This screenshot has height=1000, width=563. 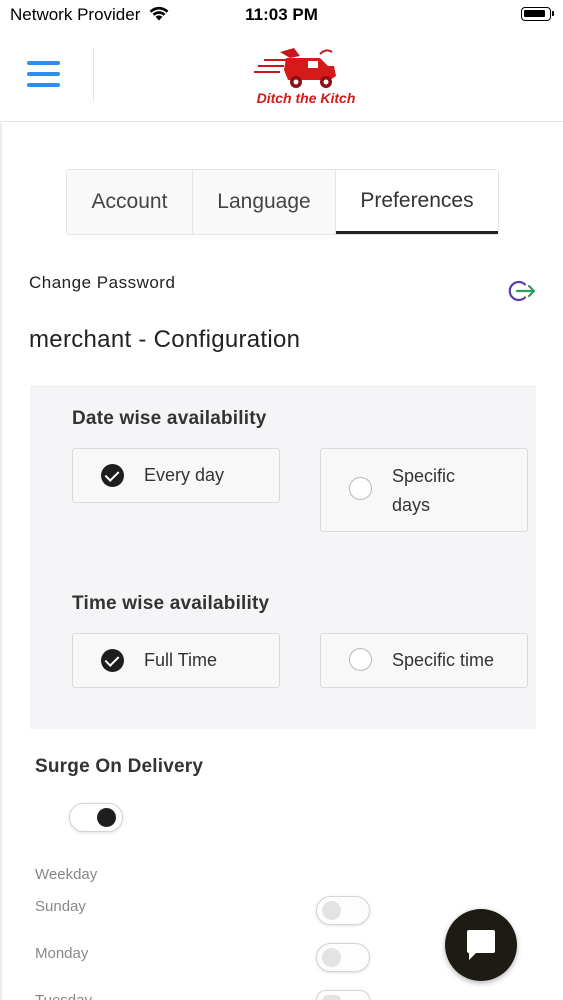 What do you see at coordinates (184, 475) in the screenshot?
I see `option-label: Every day` at bounding box center [184, 475].